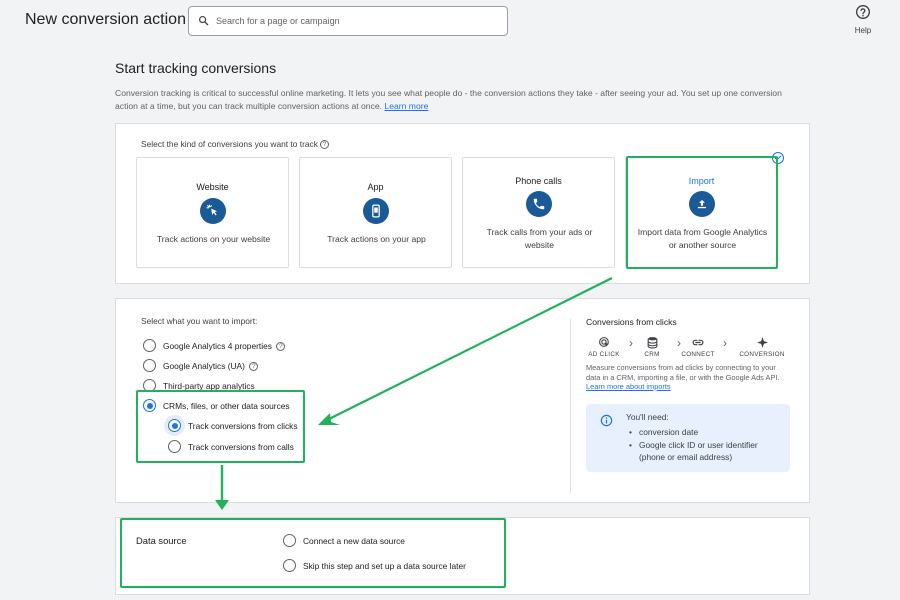  I want to click on top-bar: New conversion action Help, so click(450, 22).